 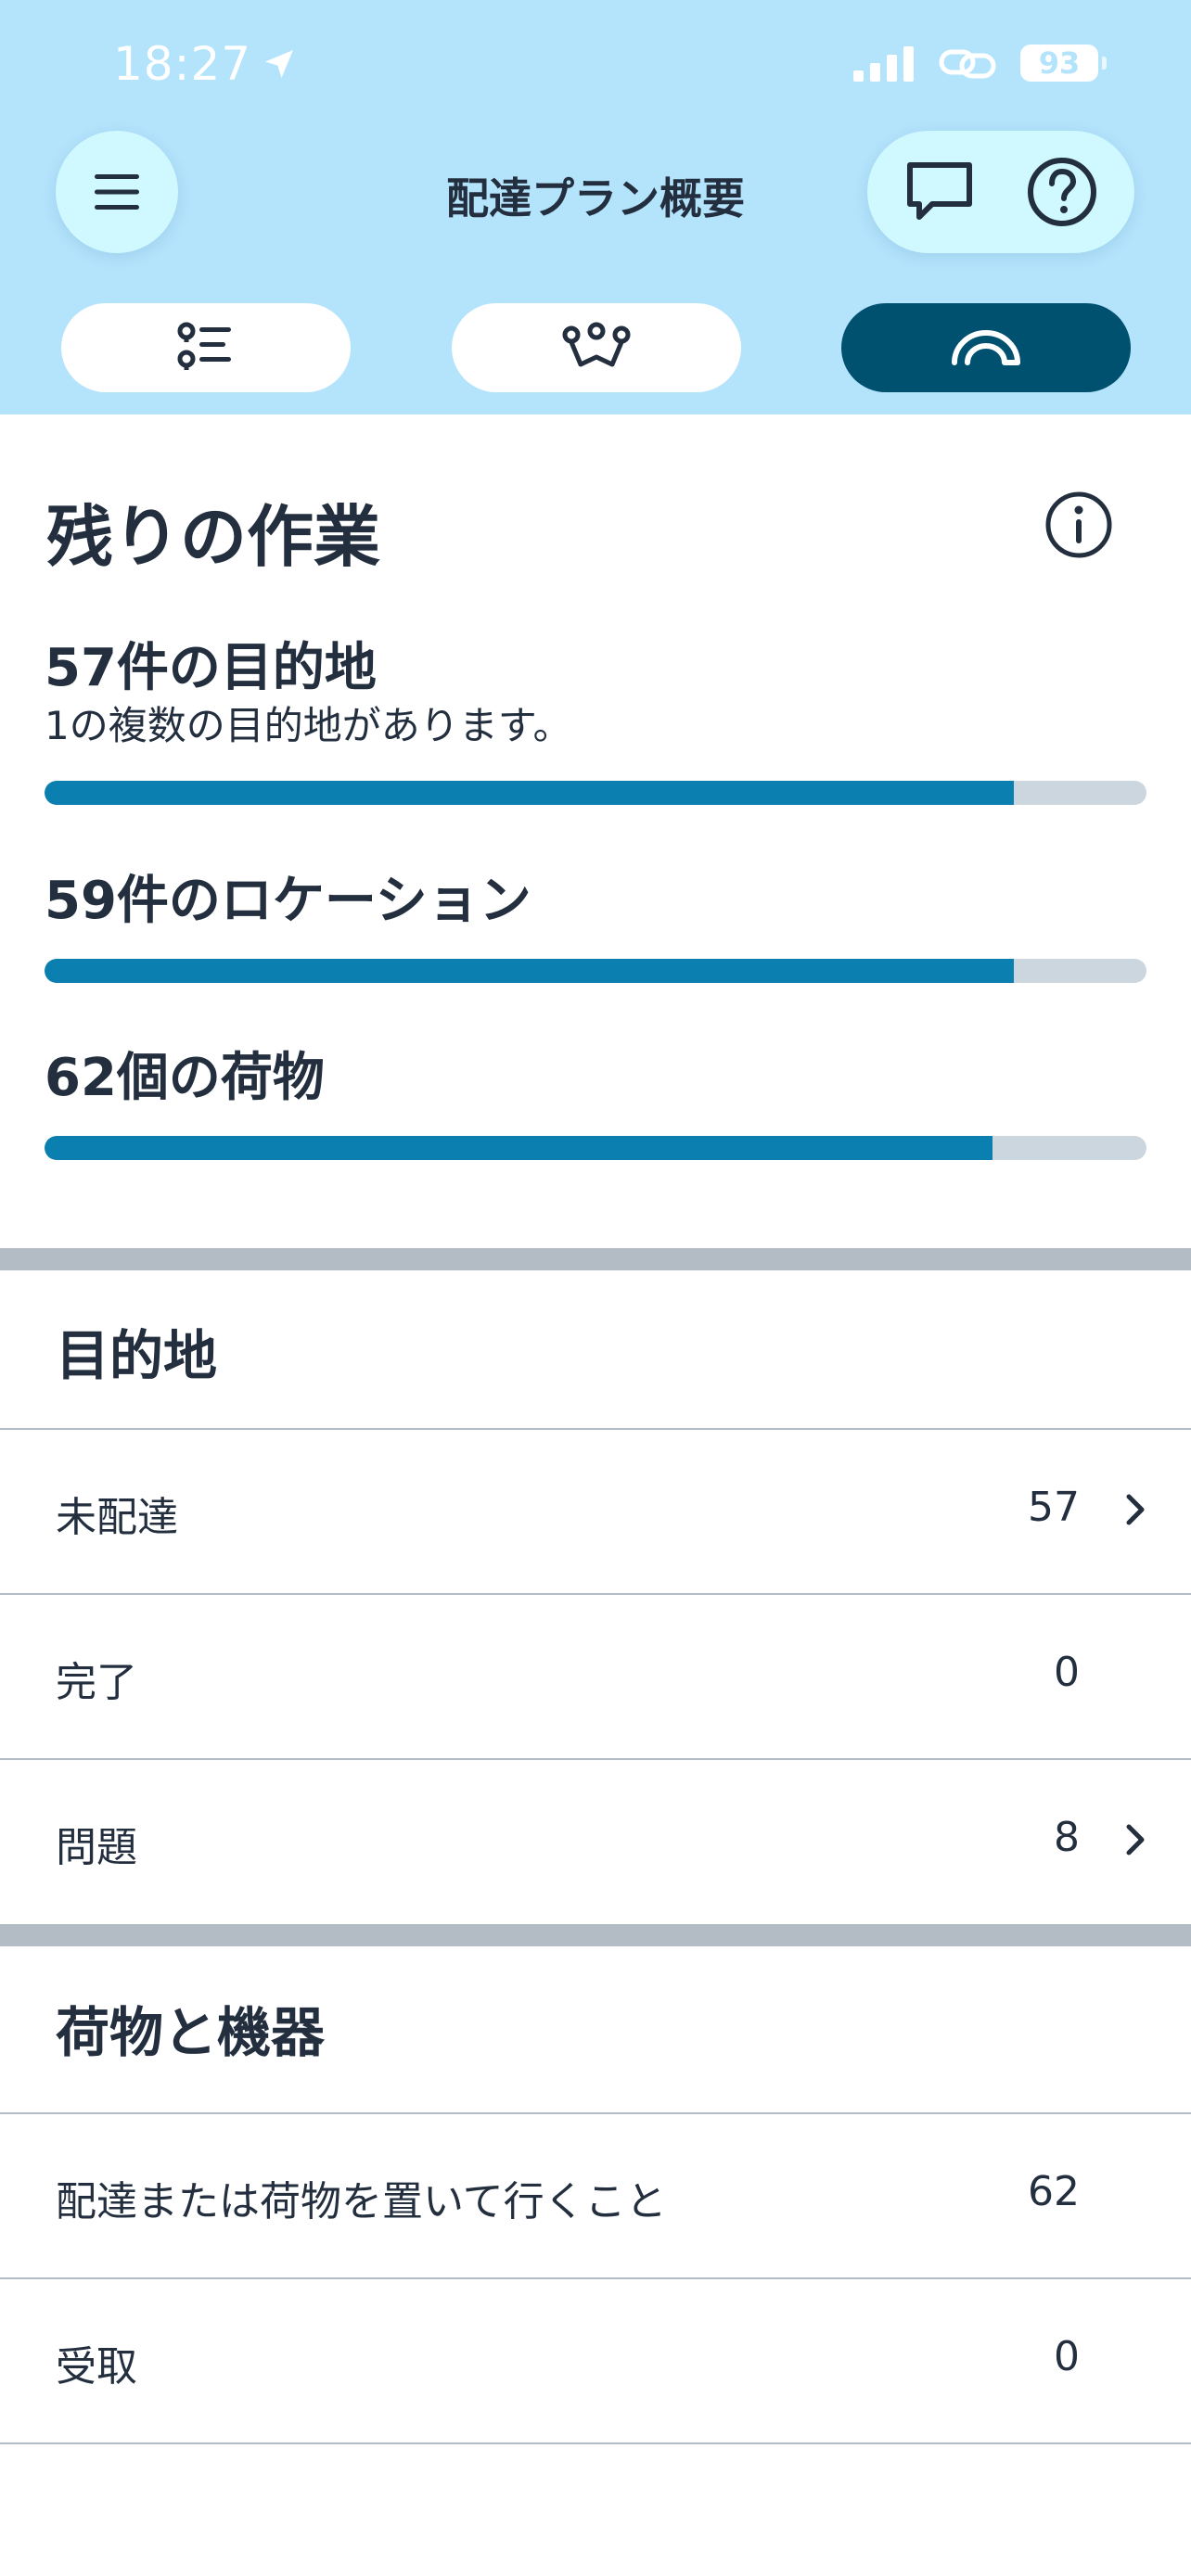 I want to click on chat-bubble-icon, so click(x=939, y=191).